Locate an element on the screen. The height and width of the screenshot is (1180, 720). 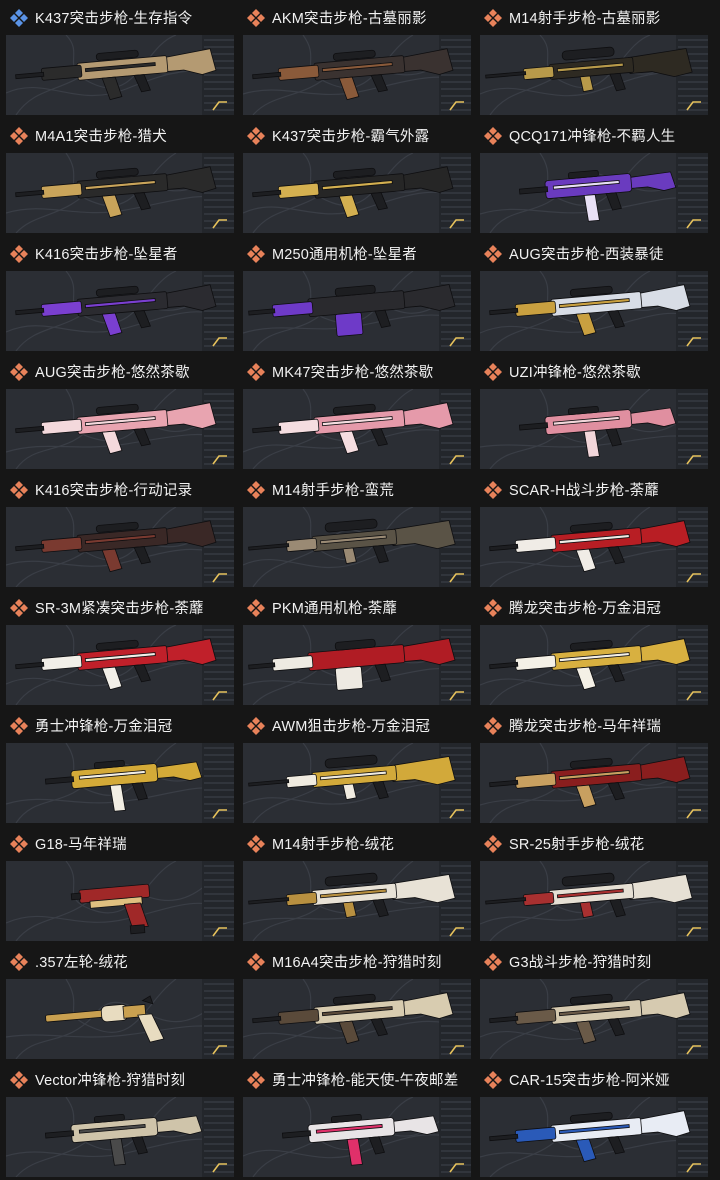
skin-card: M250通用机枪-坠星者 is located at coordinates (357, 295).